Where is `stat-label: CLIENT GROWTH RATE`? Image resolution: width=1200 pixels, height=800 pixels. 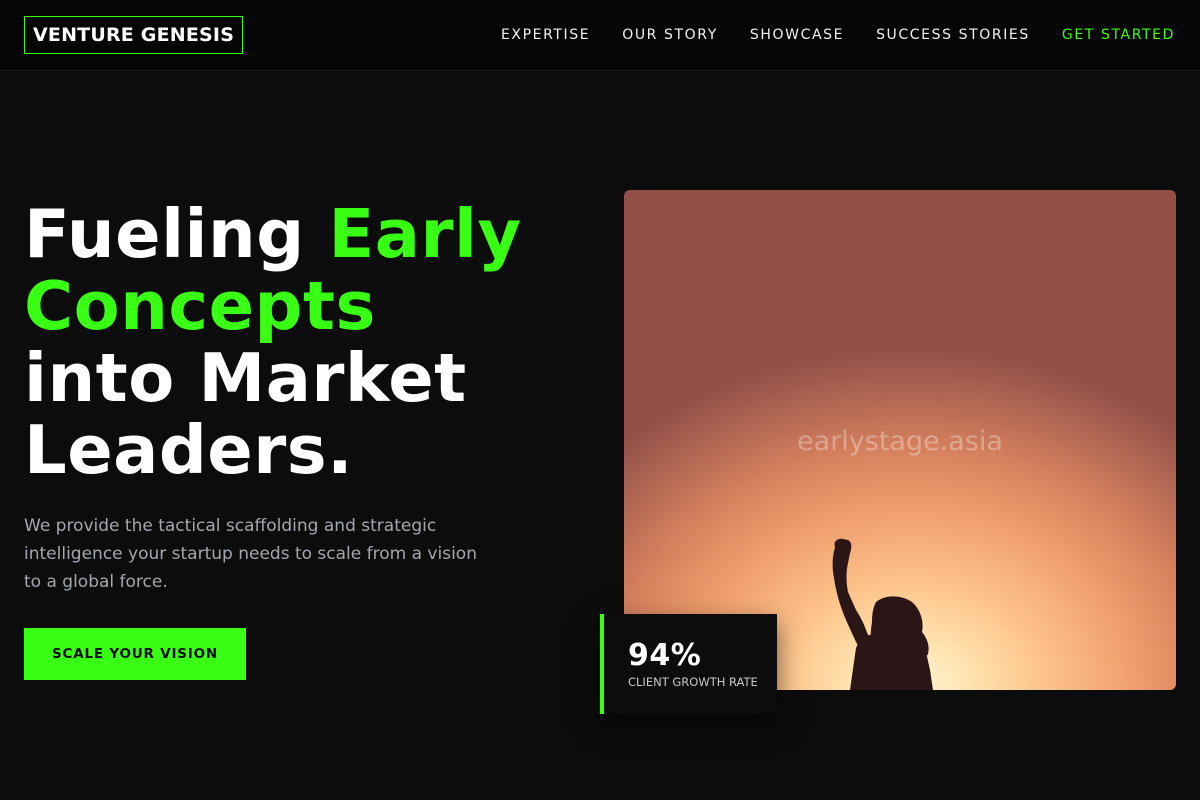
stat-label: CLIENT GROWTH RATE is located at coordinates (693, 682).